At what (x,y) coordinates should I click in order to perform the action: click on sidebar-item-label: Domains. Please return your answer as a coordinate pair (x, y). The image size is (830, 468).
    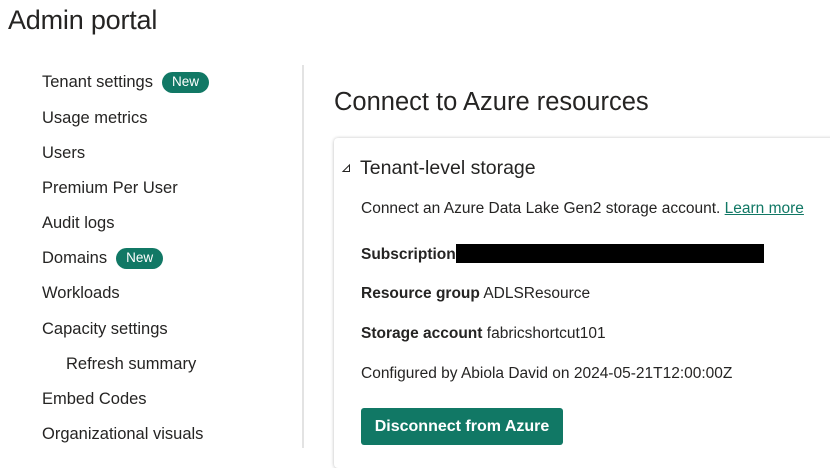
    Looking at the image, I should click on (75, 257).